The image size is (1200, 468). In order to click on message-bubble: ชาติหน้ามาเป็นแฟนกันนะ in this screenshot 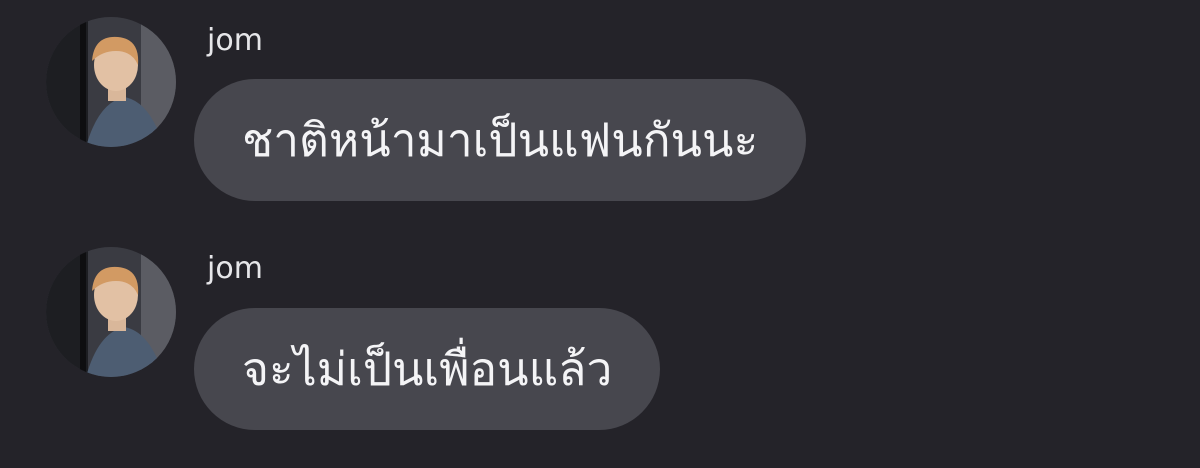, I will do `click(500, 140)`.